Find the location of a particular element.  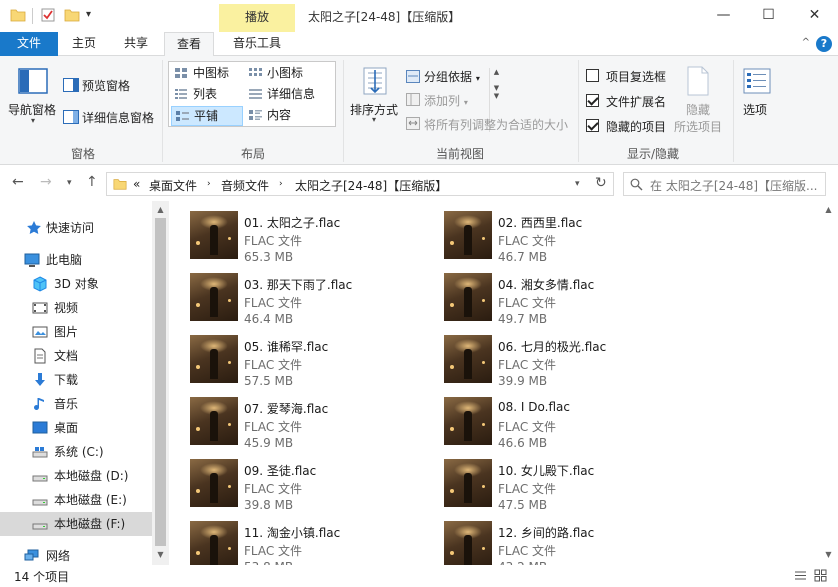

layout-small-icons: 小图标 is located at coordinates (285, 74).